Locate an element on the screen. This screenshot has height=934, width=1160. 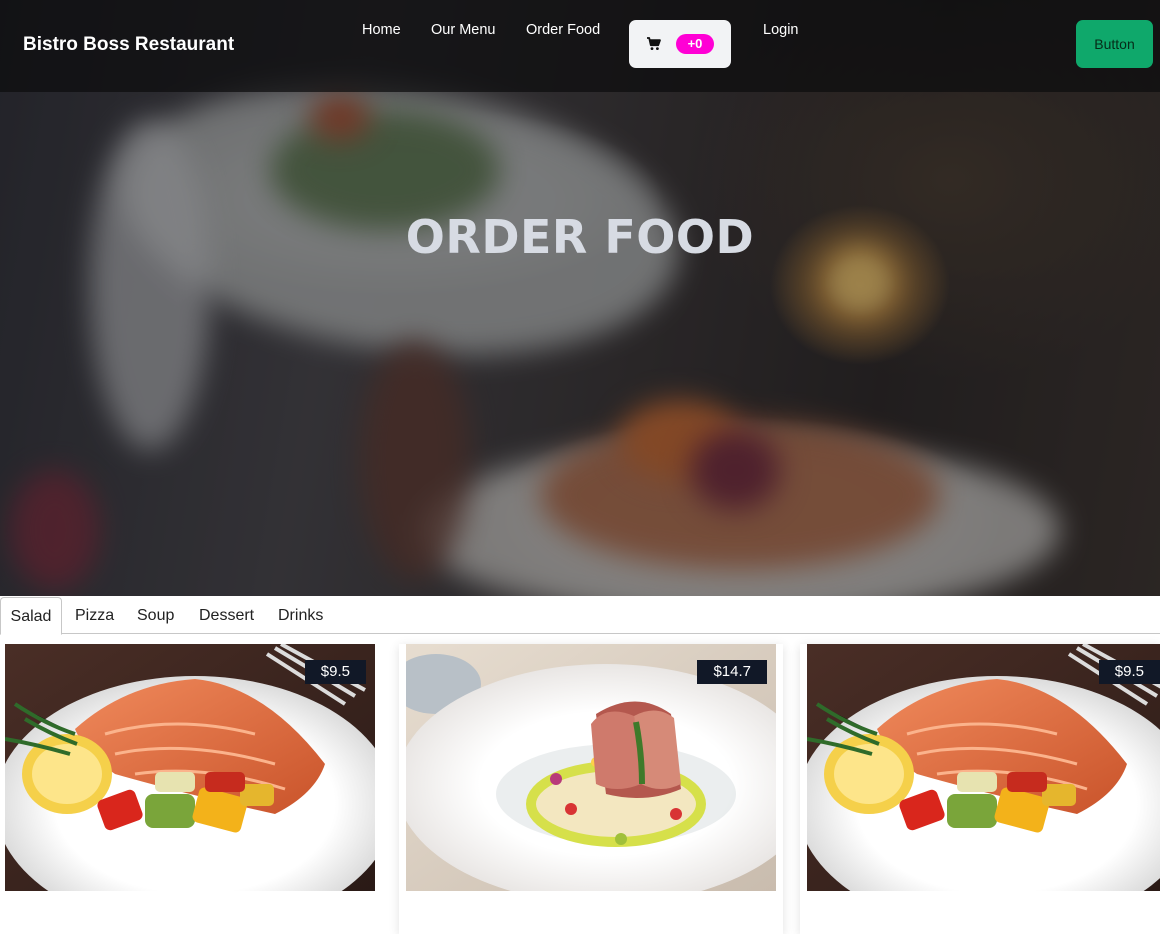
tab-dessert: Dessert is located at coordinates (226, 615).